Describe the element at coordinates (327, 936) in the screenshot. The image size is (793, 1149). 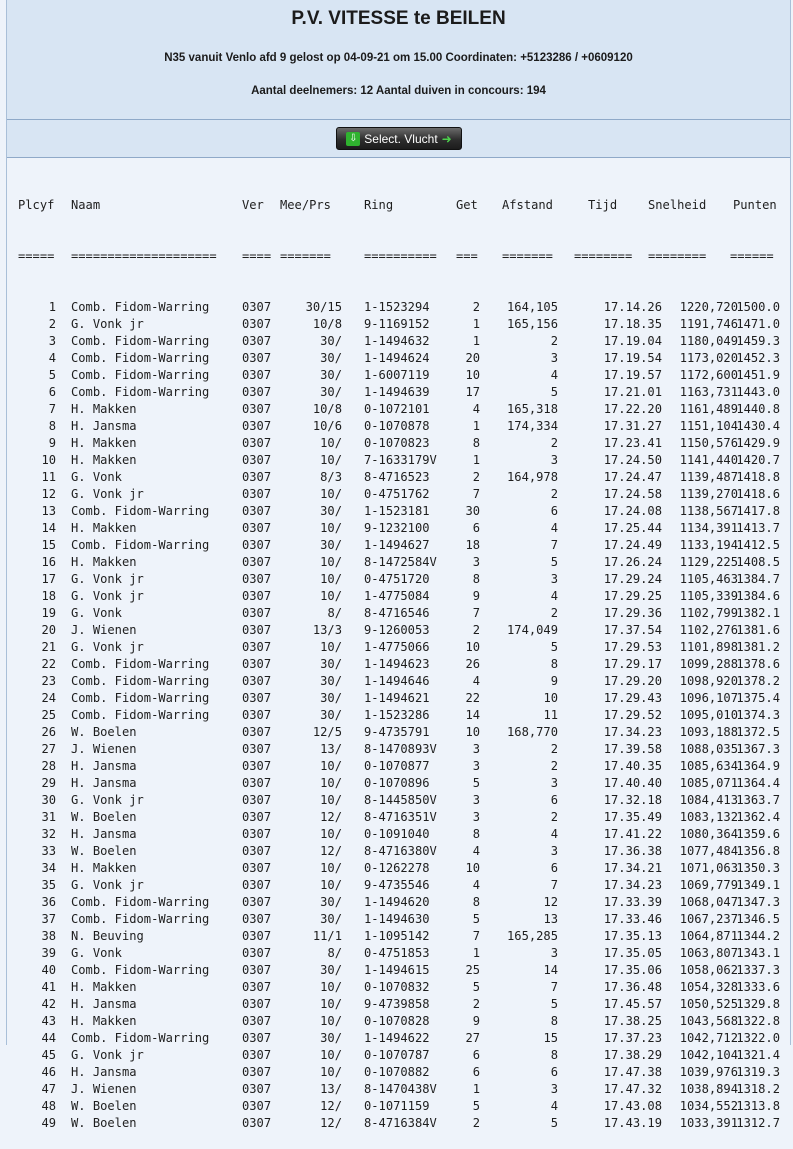
I see `cell-mee-prs: 11/1` at that location.